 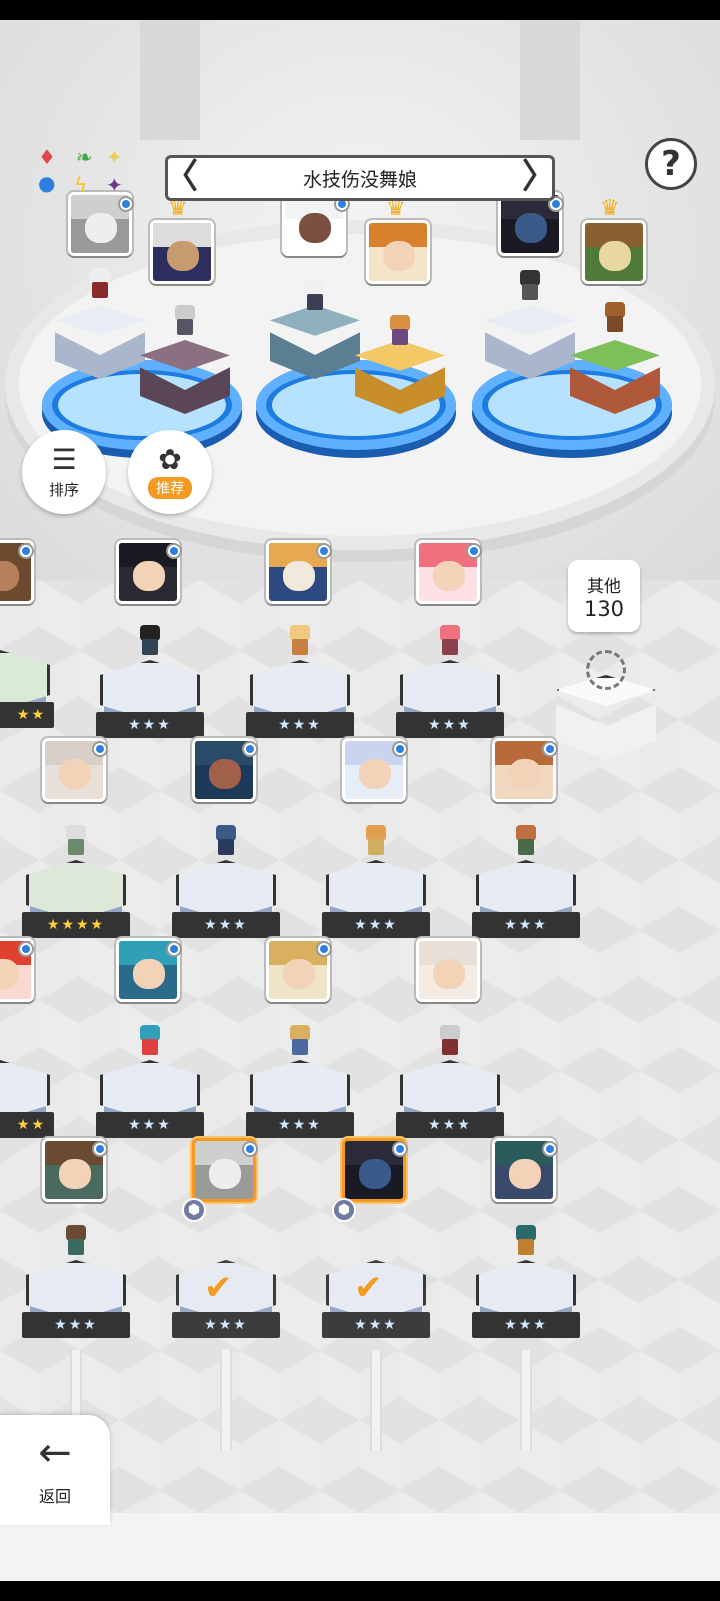 What do you see at coordinates (181, 177) in the screenshot?
I see `prev-formation-arrow: 〈` at bounding box center [181, 177].